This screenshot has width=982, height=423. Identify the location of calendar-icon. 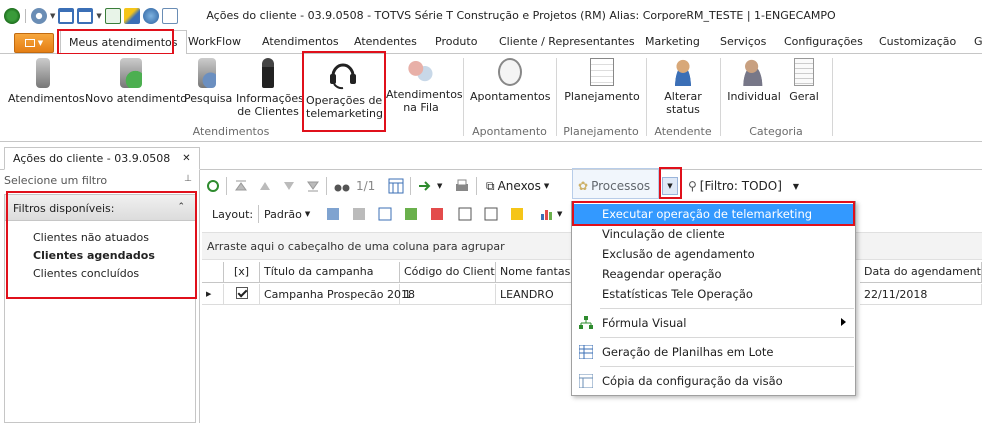
(602, 72).